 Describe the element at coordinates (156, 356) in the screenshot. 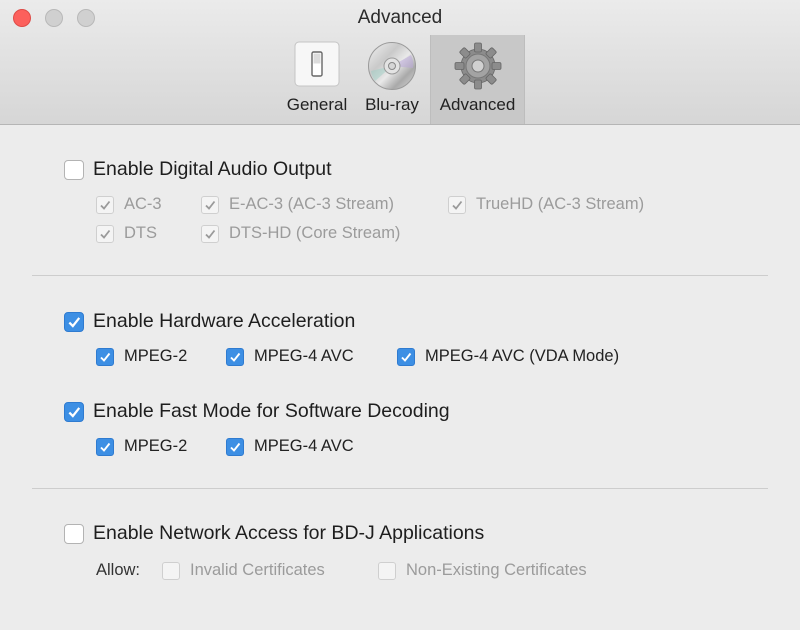

I see `hw-mpeg2-label: MPEG-2` at that location.